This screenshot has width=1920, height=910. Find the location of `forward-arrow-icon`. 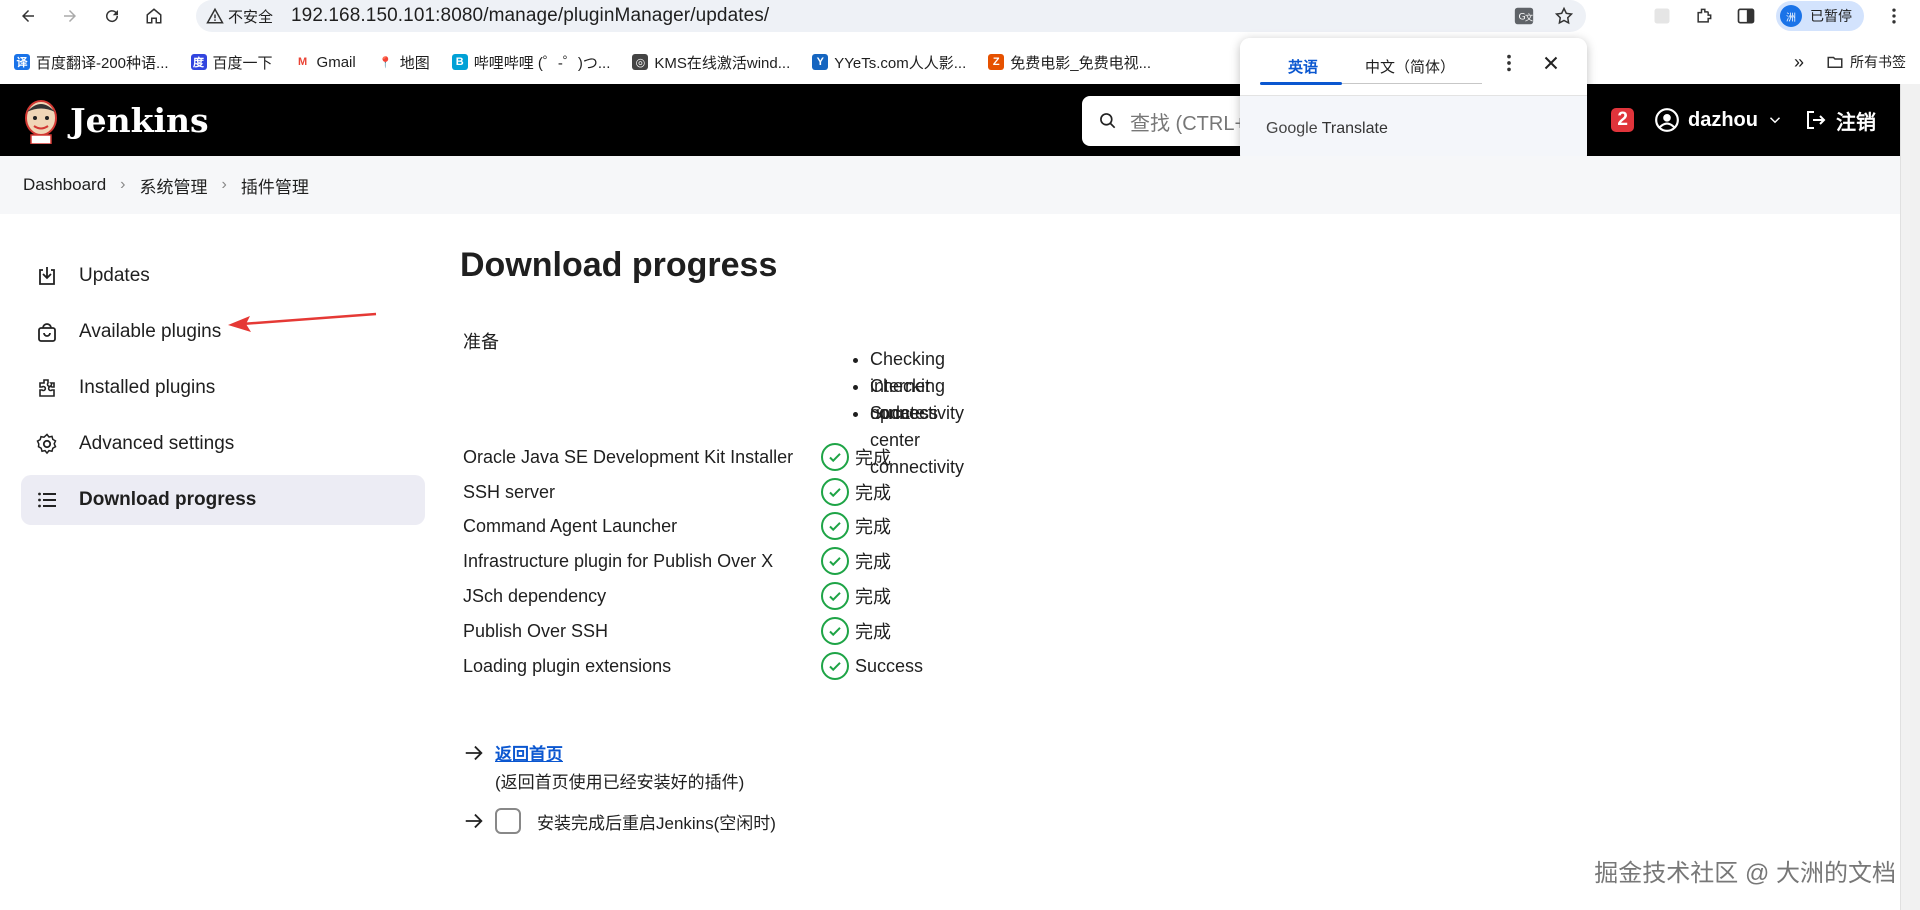

forward-arrow-icon is located at coordinates (70, 16).